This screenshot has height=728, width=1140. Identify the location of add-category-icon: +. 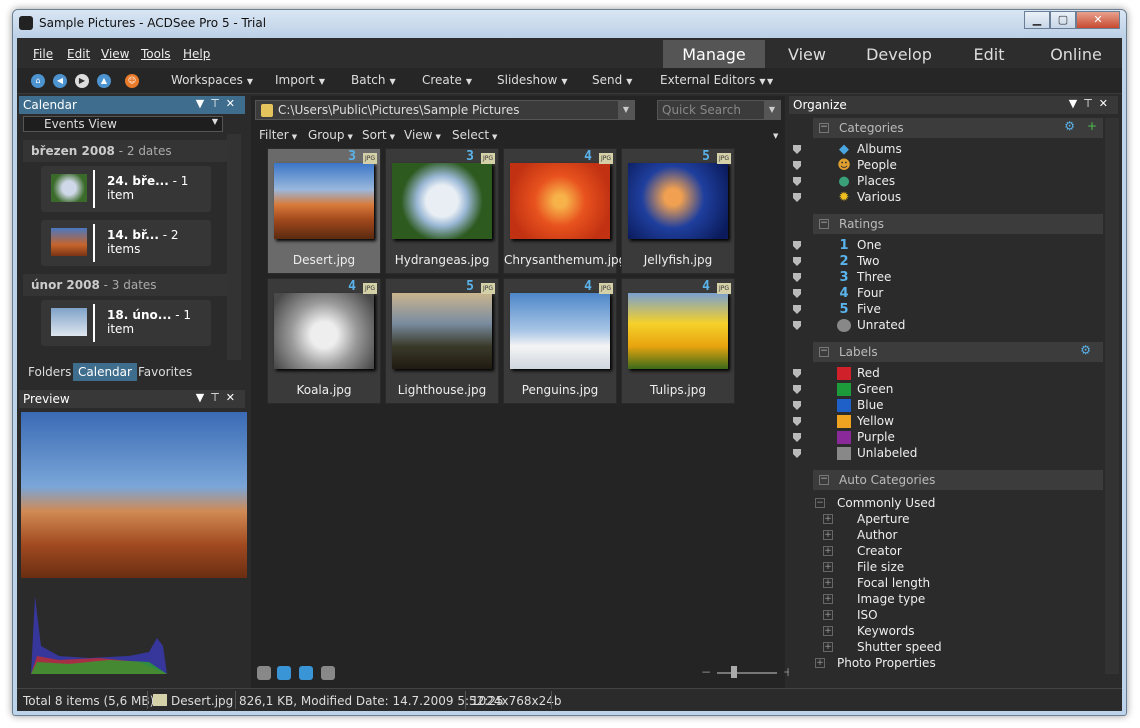
(1092, 126).